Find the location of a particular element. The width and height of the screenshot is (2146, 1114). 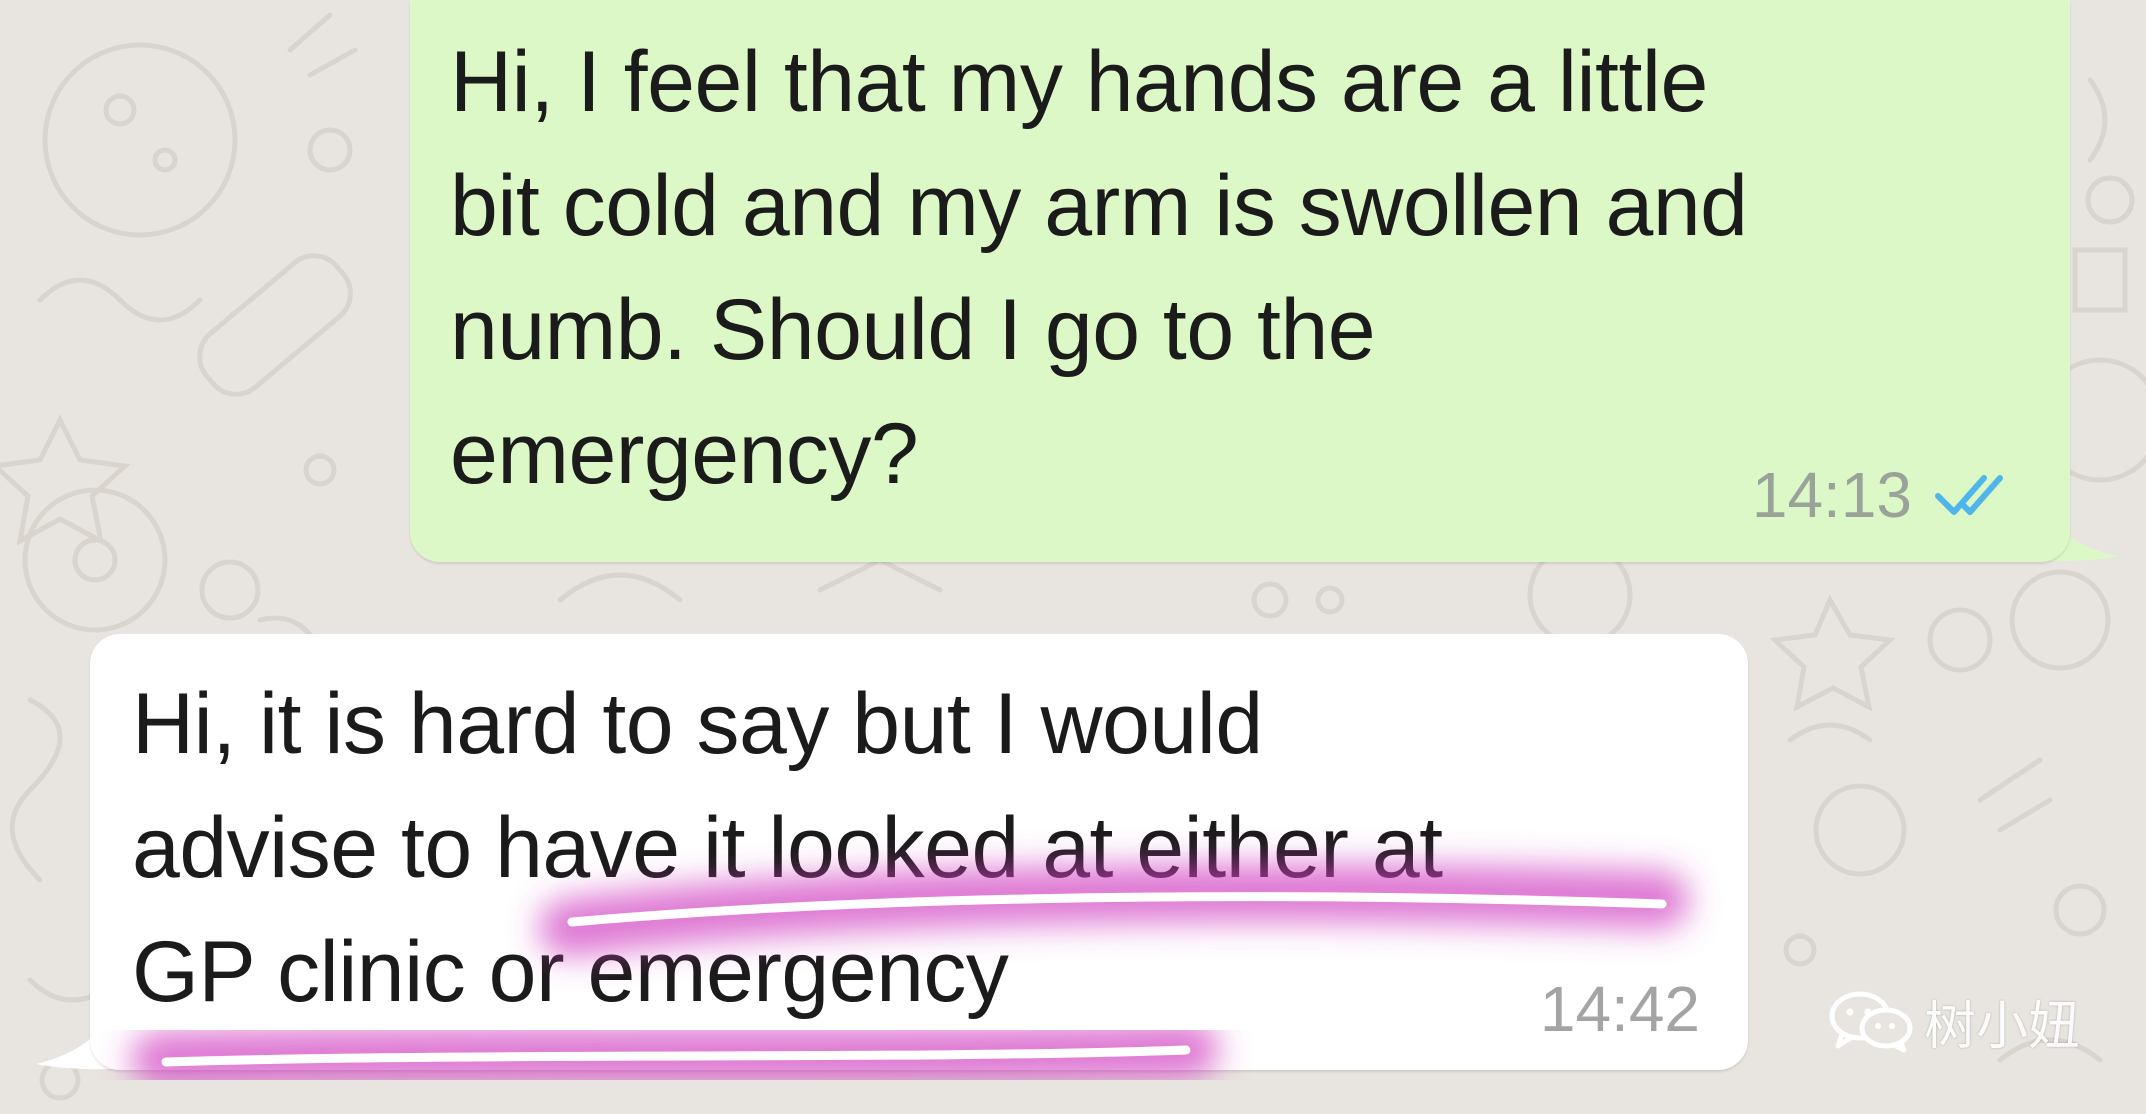

message-line: emergency? is located at coordinates (684, 454).